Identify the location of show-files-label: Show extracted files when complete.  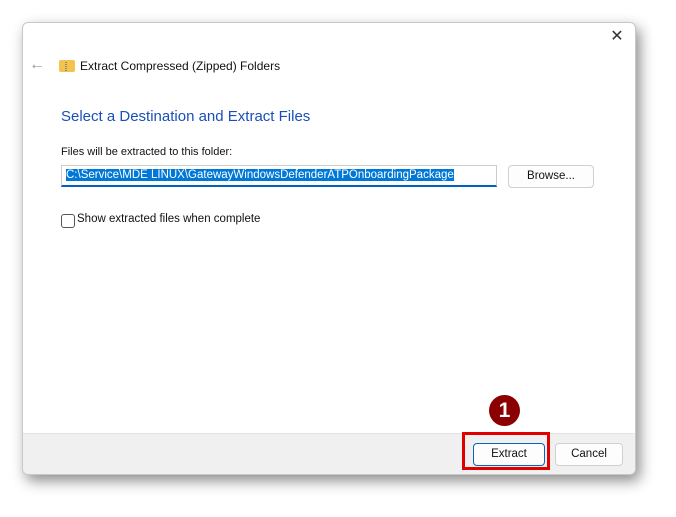
(168, 219).